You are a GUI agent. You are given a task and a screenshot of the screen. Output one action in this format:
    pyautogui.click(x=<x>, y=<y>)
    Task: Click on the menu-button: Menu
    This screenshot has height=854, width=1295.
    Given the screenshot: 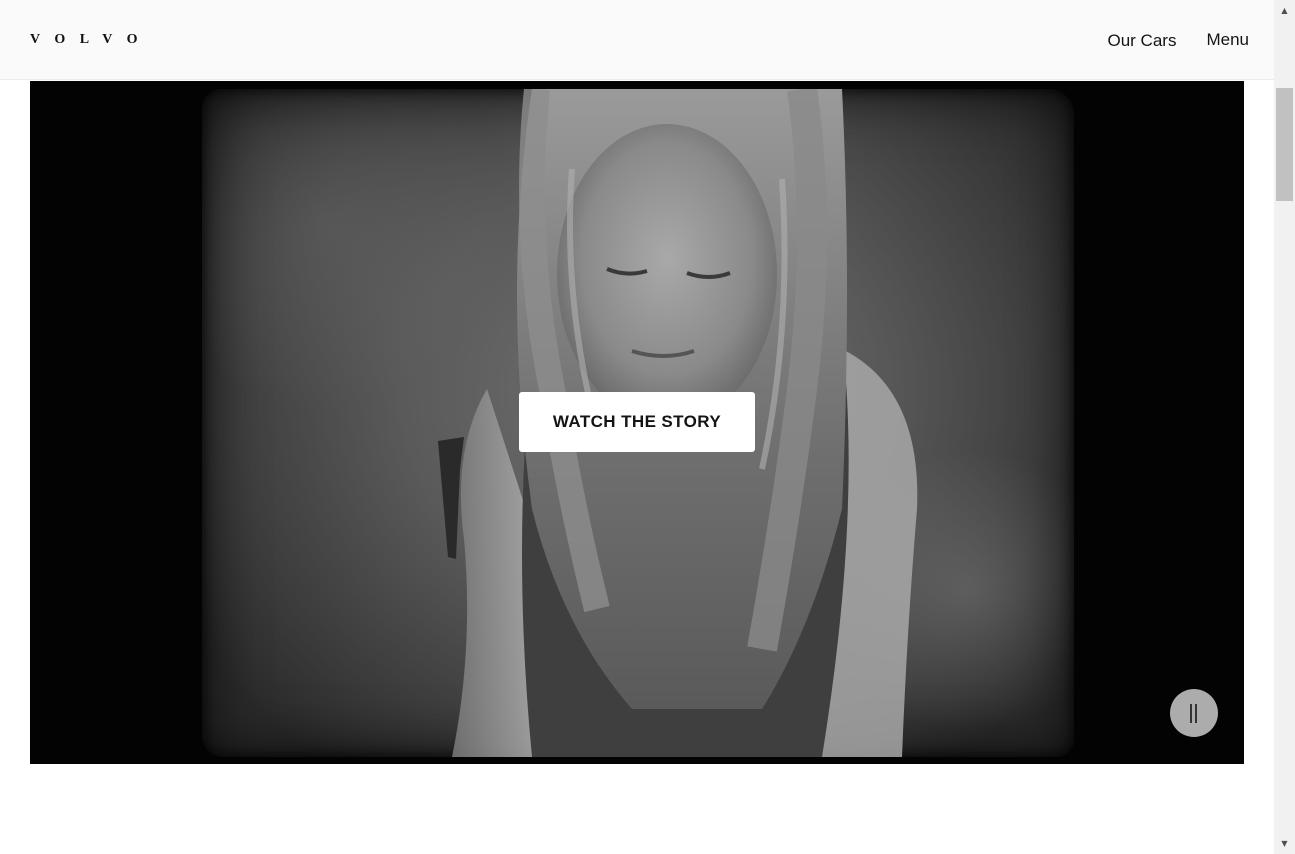 What is the action you would take?
    pyautogui.click(x=1227, y=40)
    